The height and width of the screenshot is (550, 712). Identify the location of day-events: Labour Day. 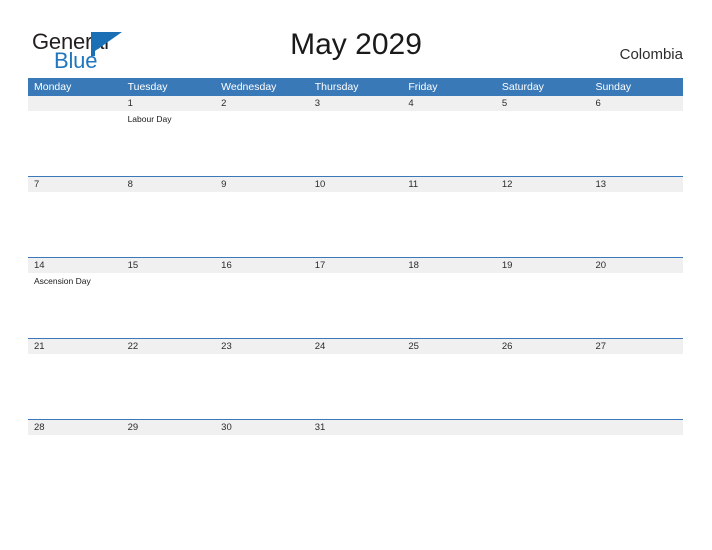
(169, 118).